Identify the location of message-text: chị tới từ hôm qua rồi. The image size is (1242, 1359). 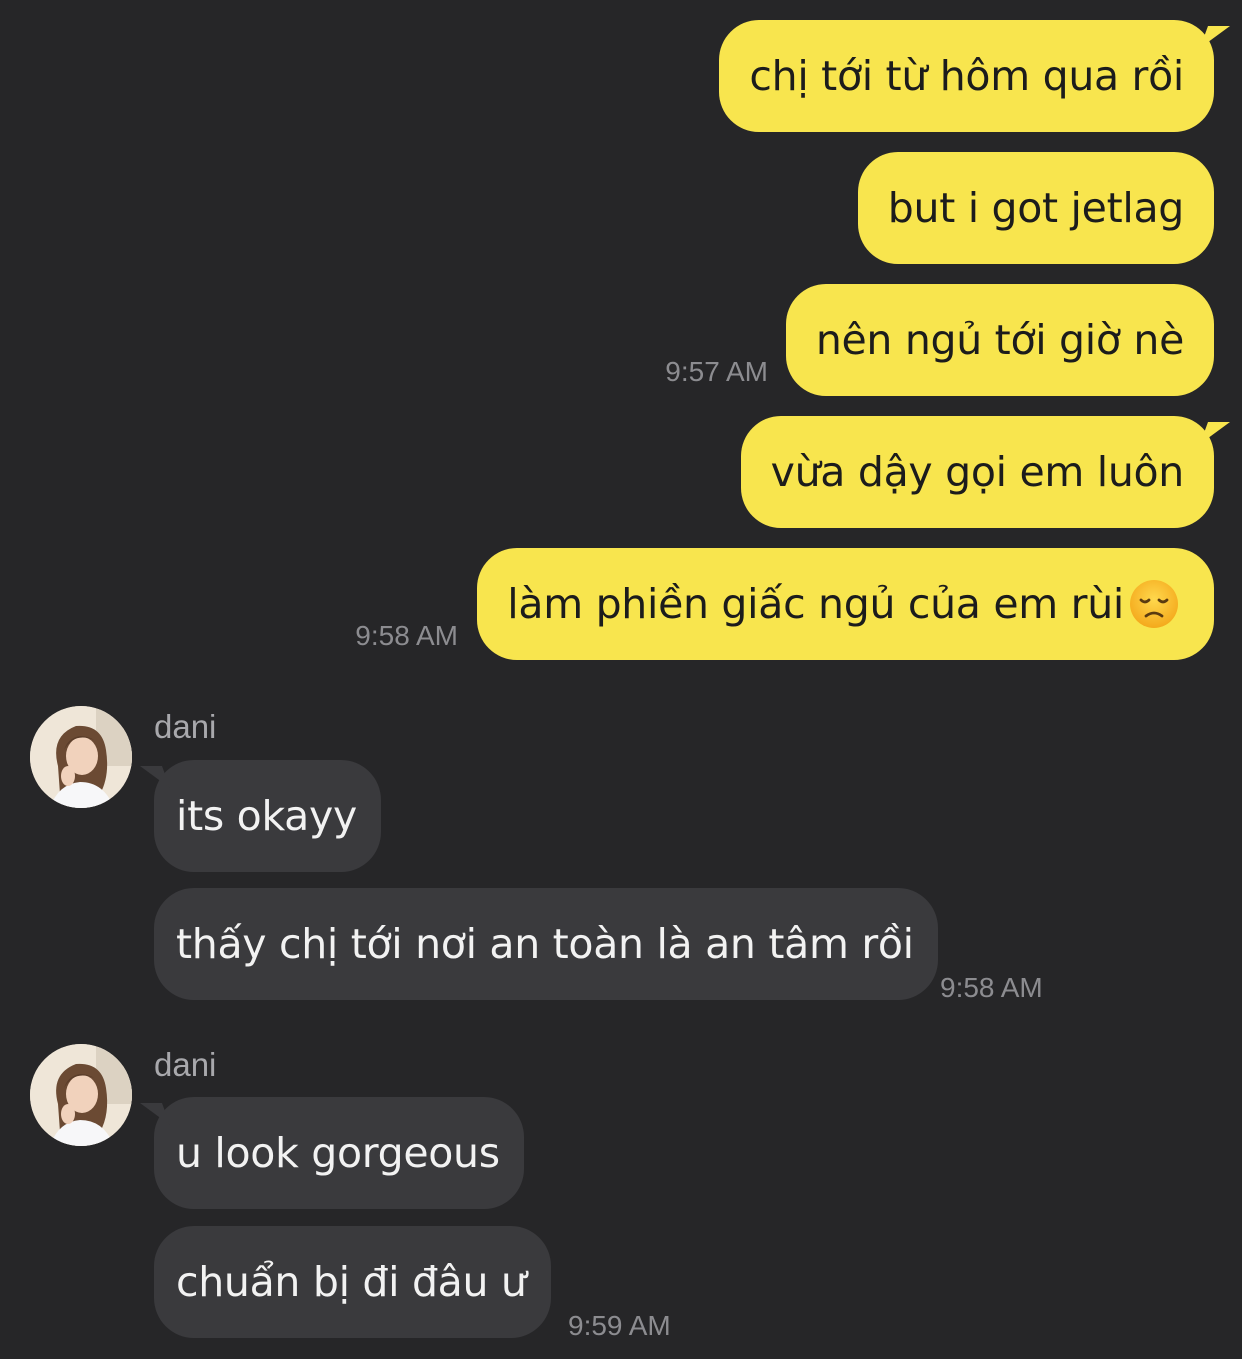
(966, 76).